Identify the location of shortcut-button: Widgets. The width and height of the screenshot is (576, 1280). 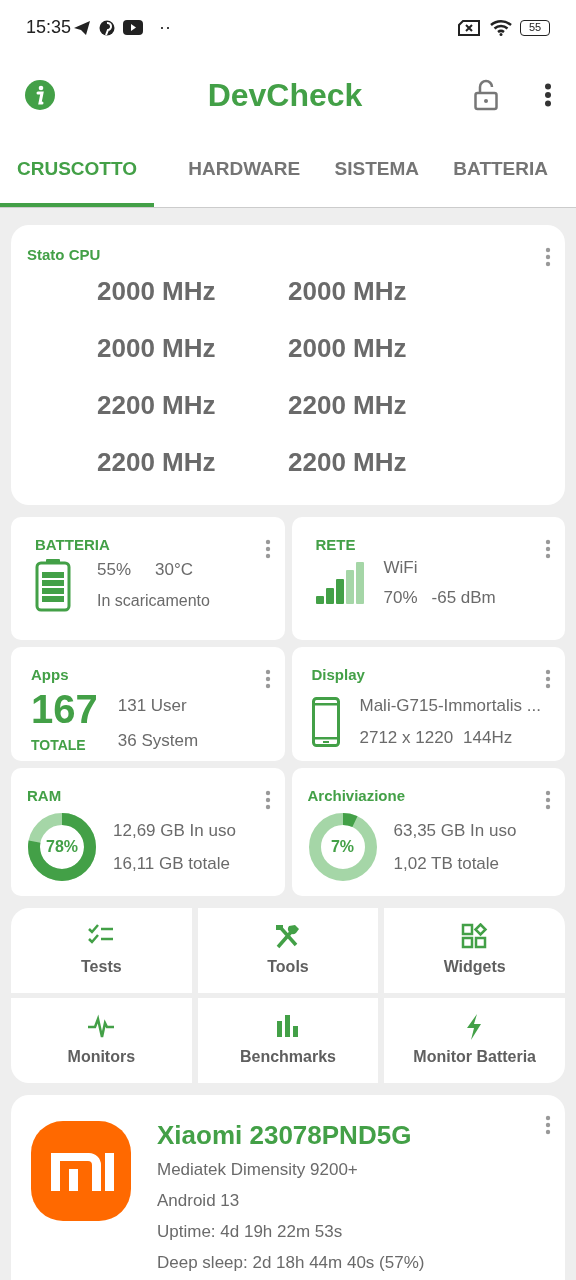
(474, 950).